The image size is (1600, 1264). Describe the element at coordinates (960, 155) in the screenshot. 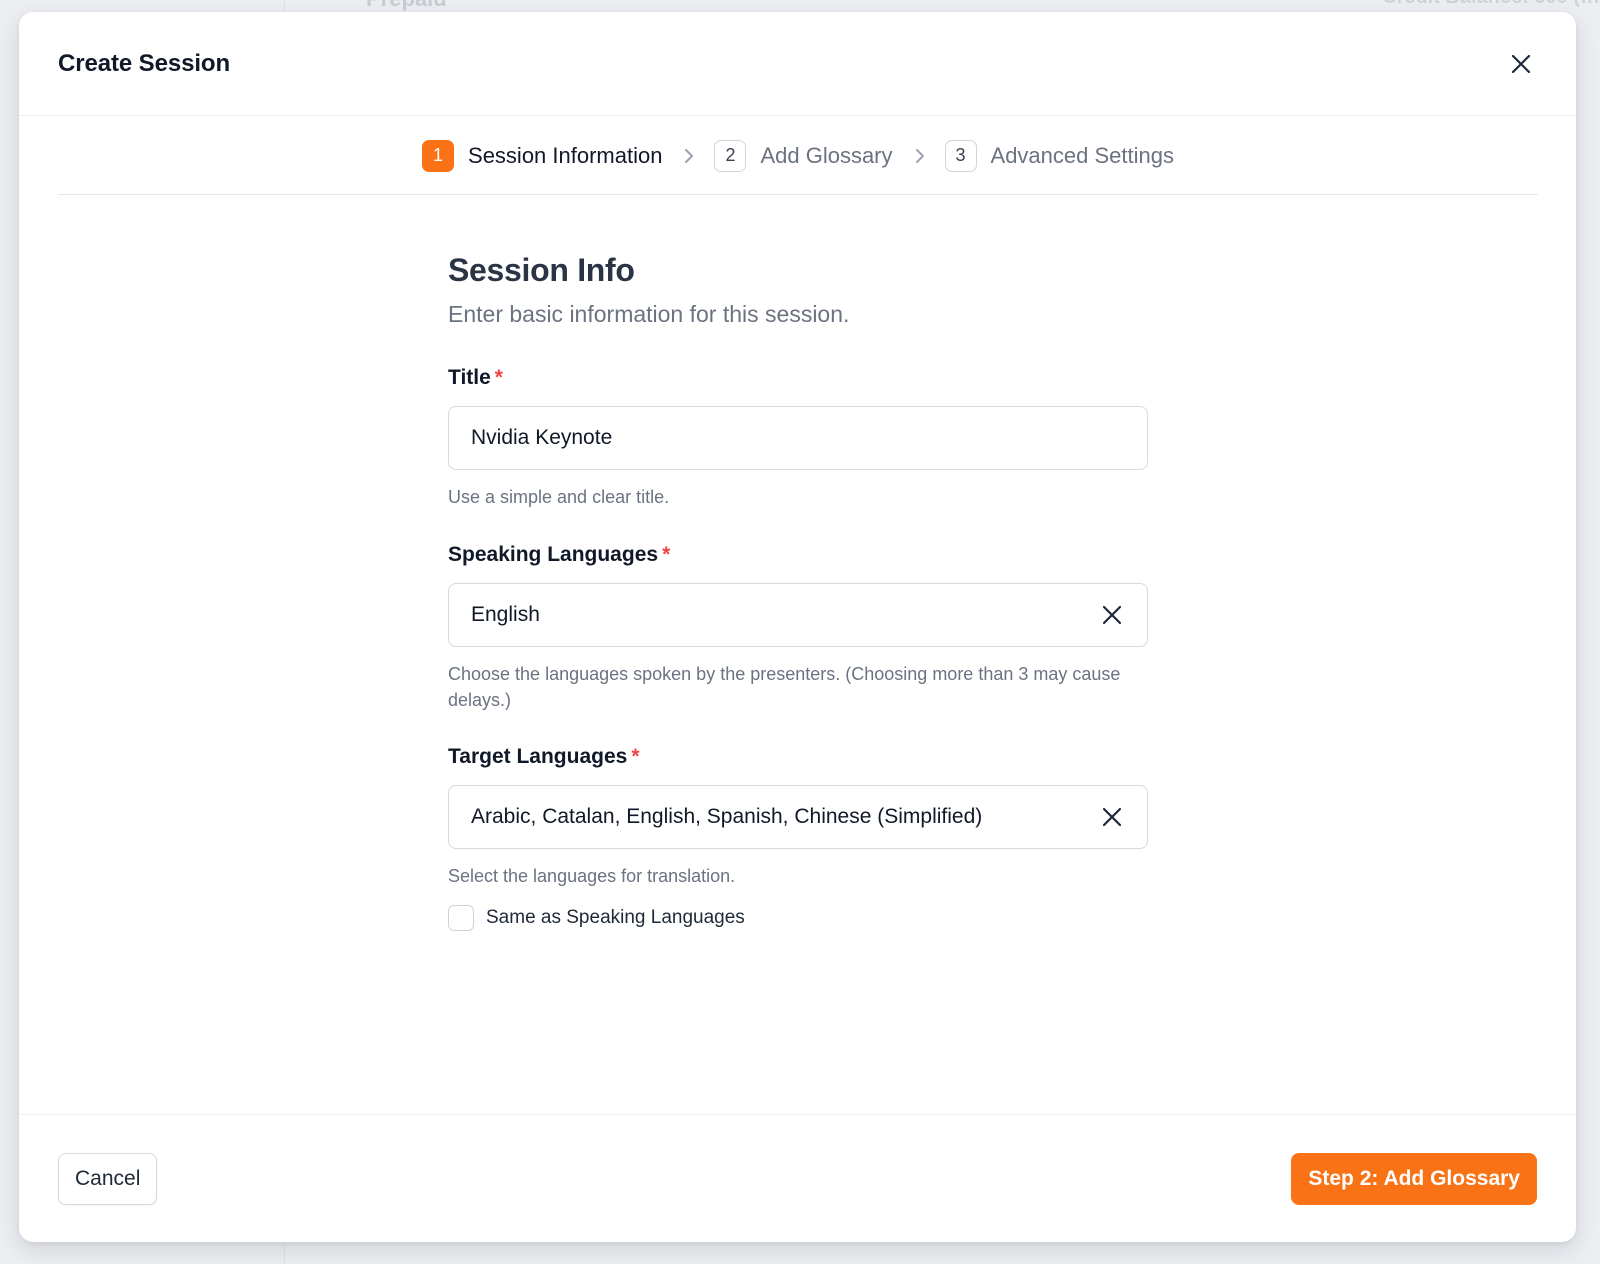

I see `step-number-badge: 3` at that location.